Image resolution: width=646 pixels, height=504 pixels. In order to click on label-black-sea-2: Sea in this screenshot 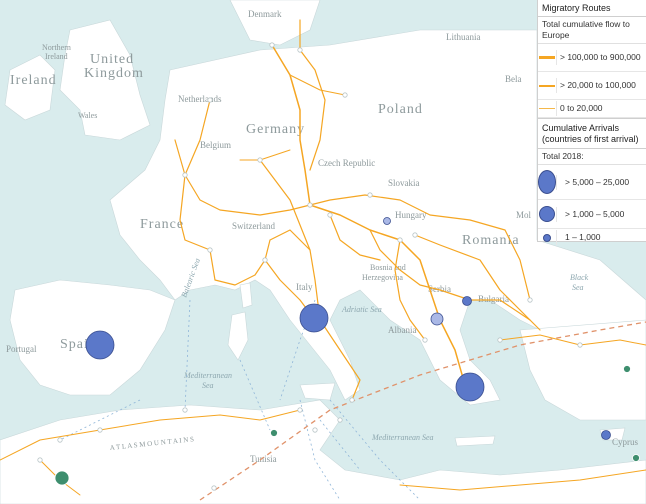, I will do `click(578, 287)`.